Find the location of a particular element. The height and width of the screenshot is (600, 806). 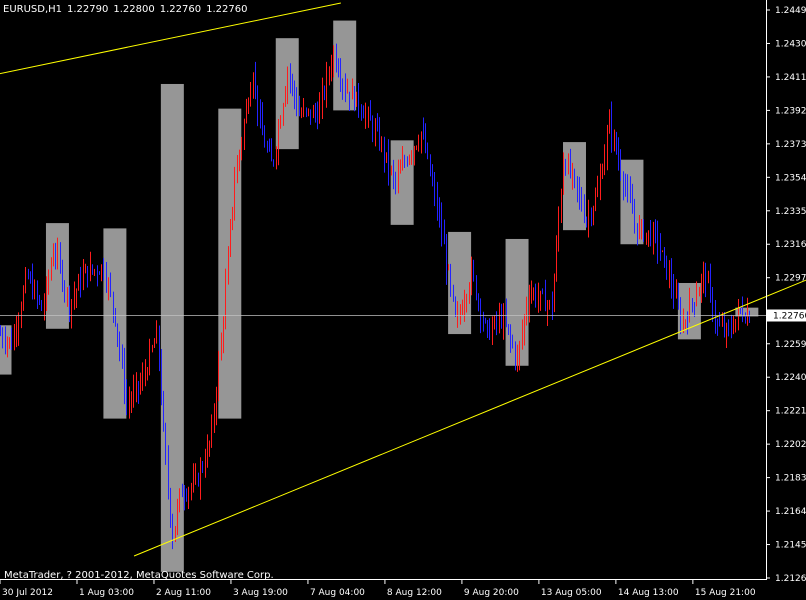

price-tick-label-13: 1.21835 is located at coordinates (790, 479).